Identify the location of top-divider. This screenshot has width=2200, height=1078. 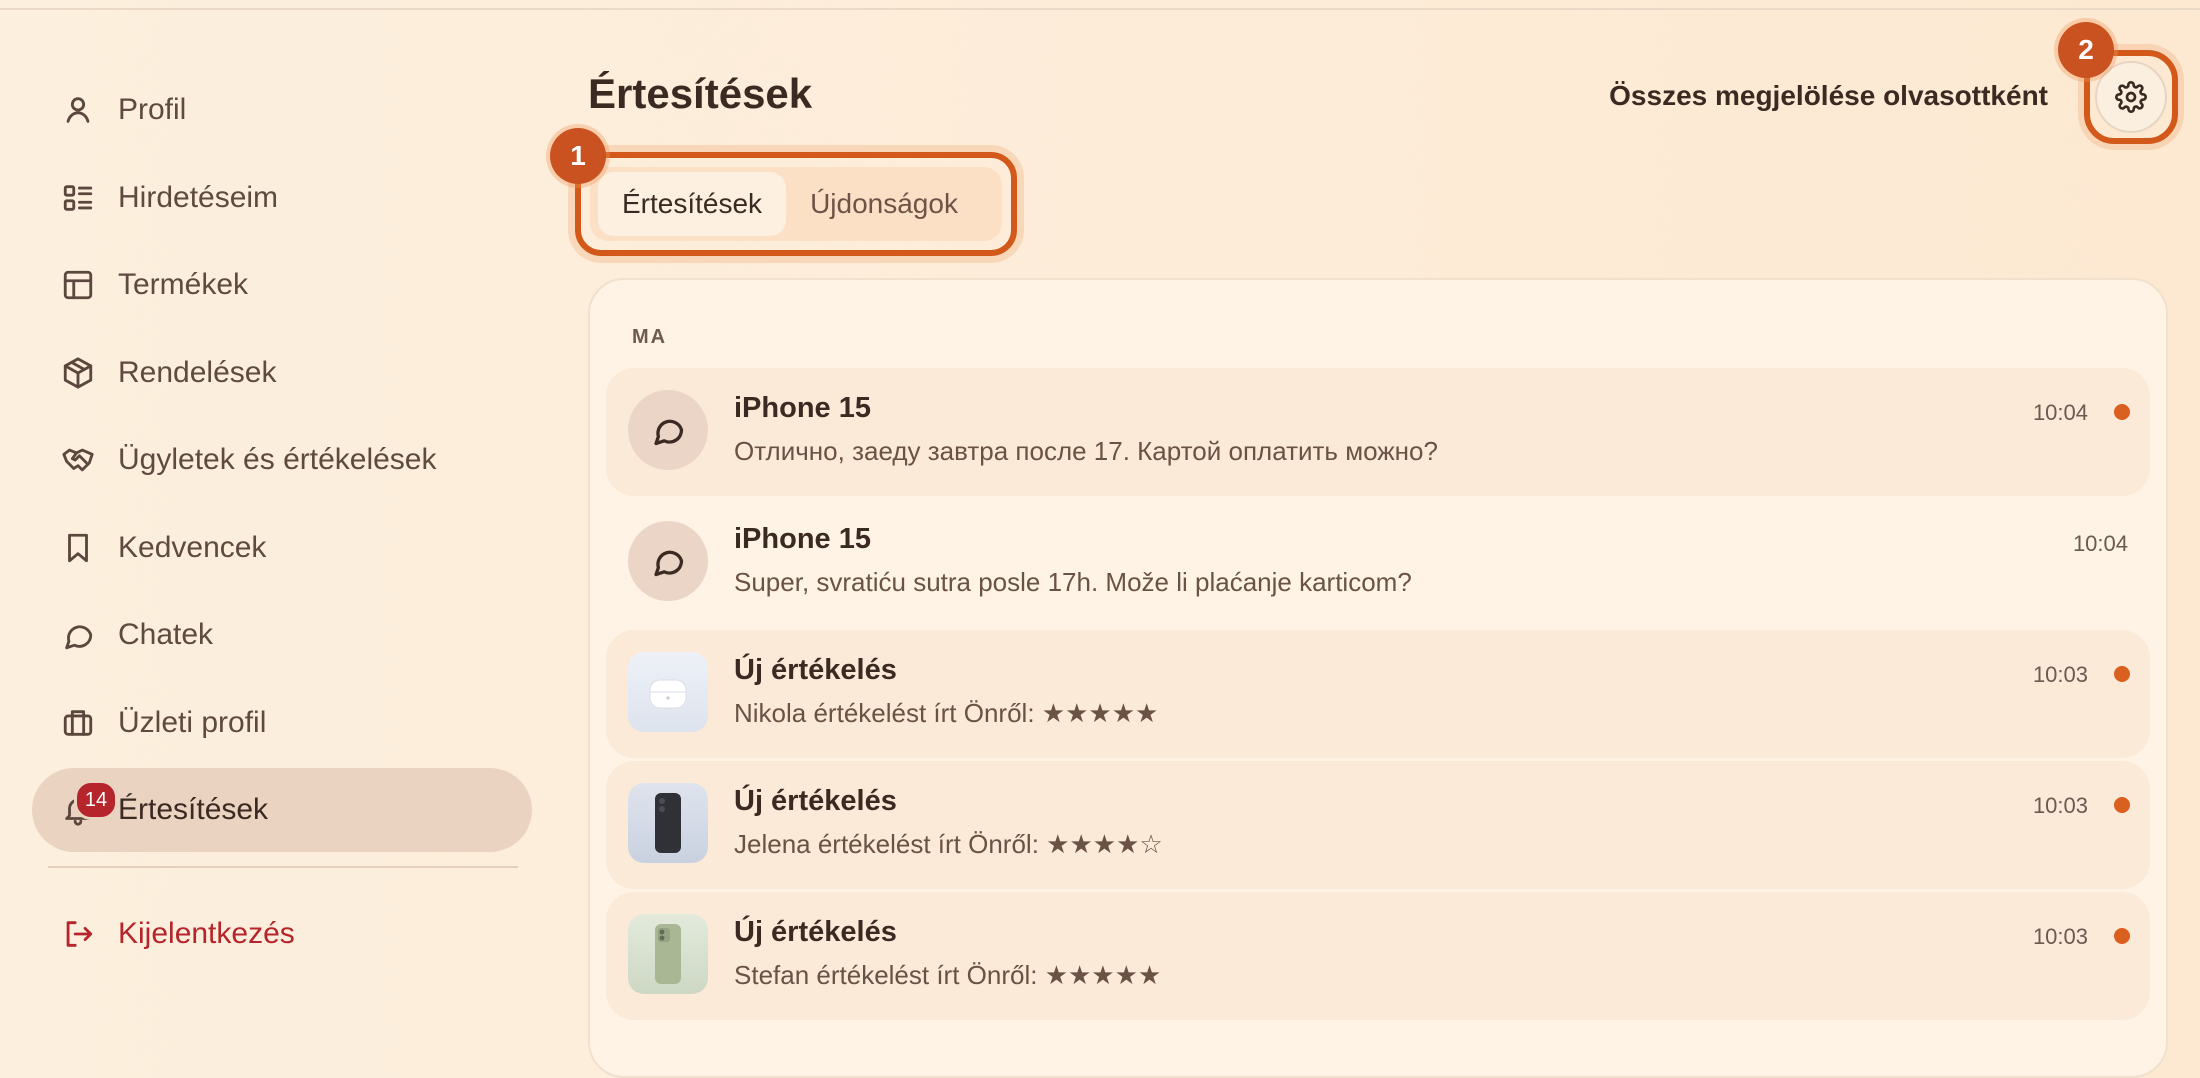
(1100, 9).